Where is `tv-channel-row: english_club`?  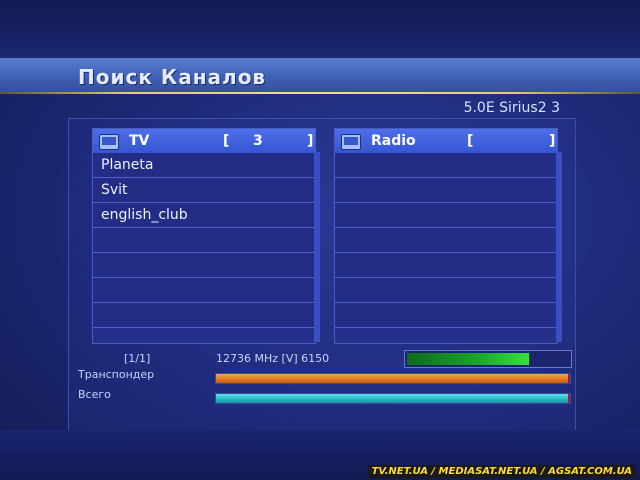 tv-channel-row: english_club is located at coordinates (204, 215).